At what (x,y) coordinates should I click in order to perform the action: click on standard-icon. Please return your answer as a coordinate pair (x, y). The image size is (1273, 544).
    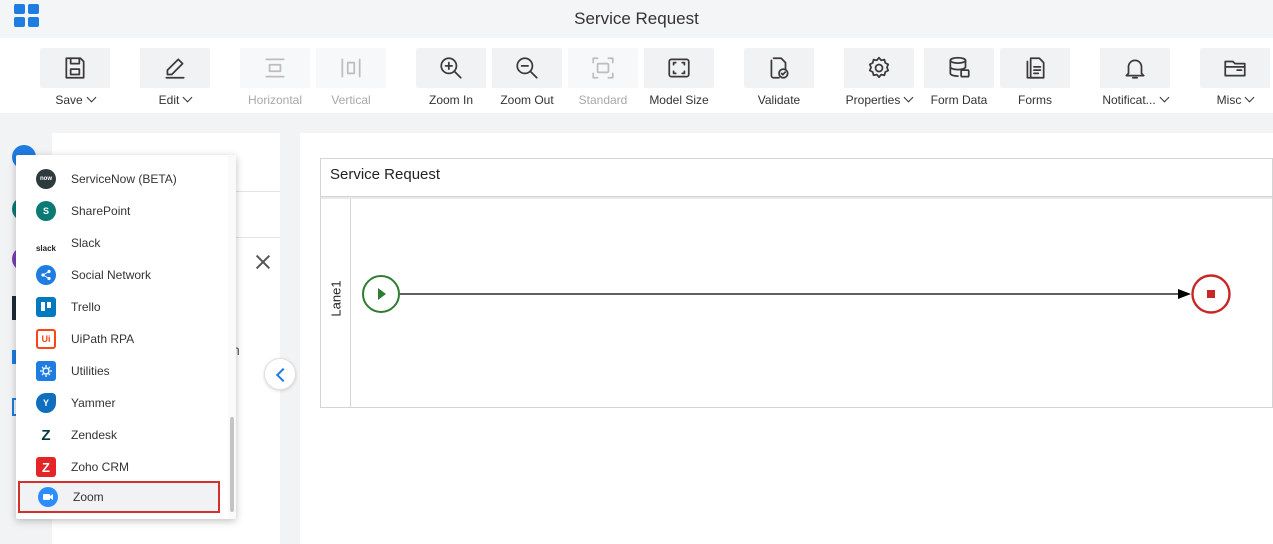
    Looking at the image, I should click on (603, 68).